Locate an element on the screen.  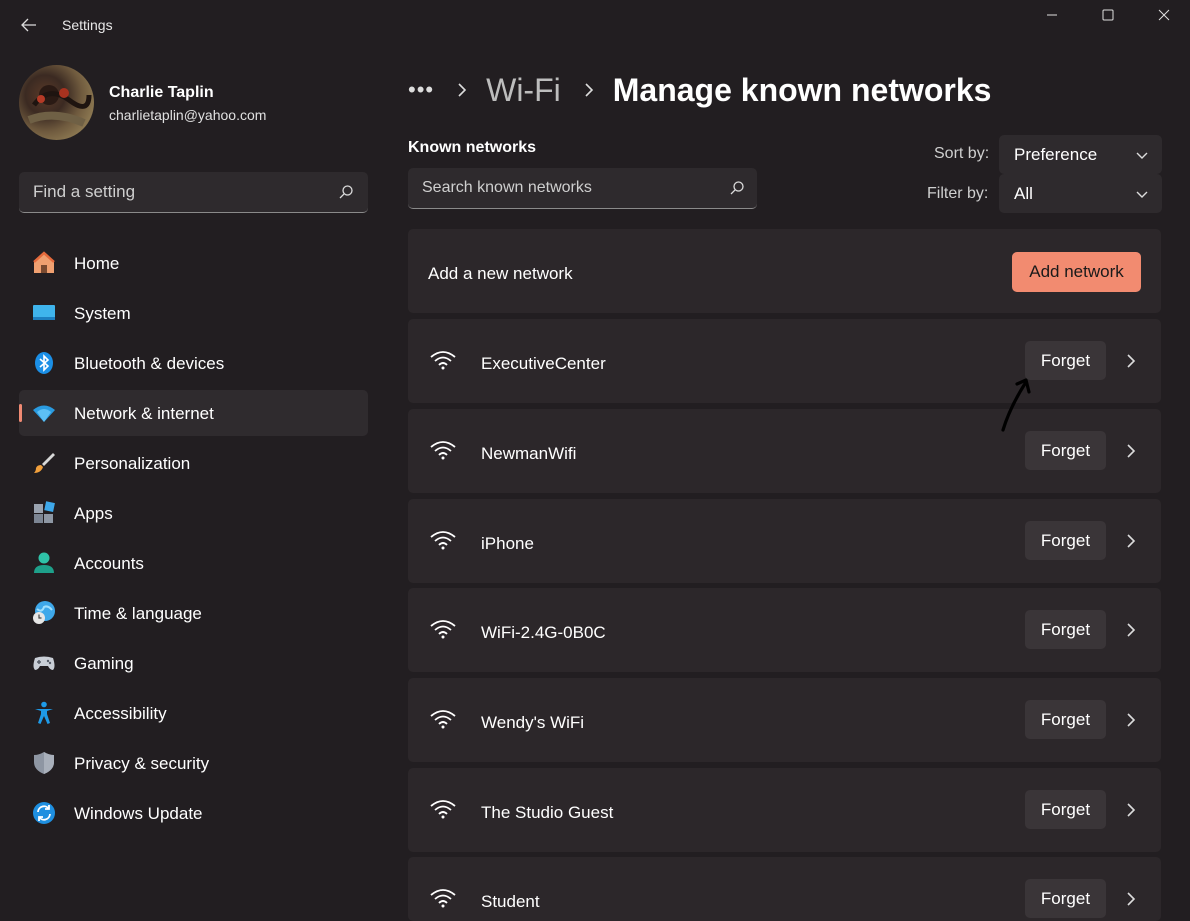
system-icon is located at coordinates (44, 312).